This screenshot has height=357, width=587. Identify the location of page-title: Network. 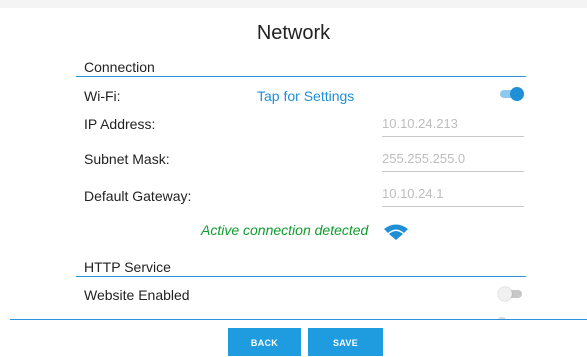
(293, 33).